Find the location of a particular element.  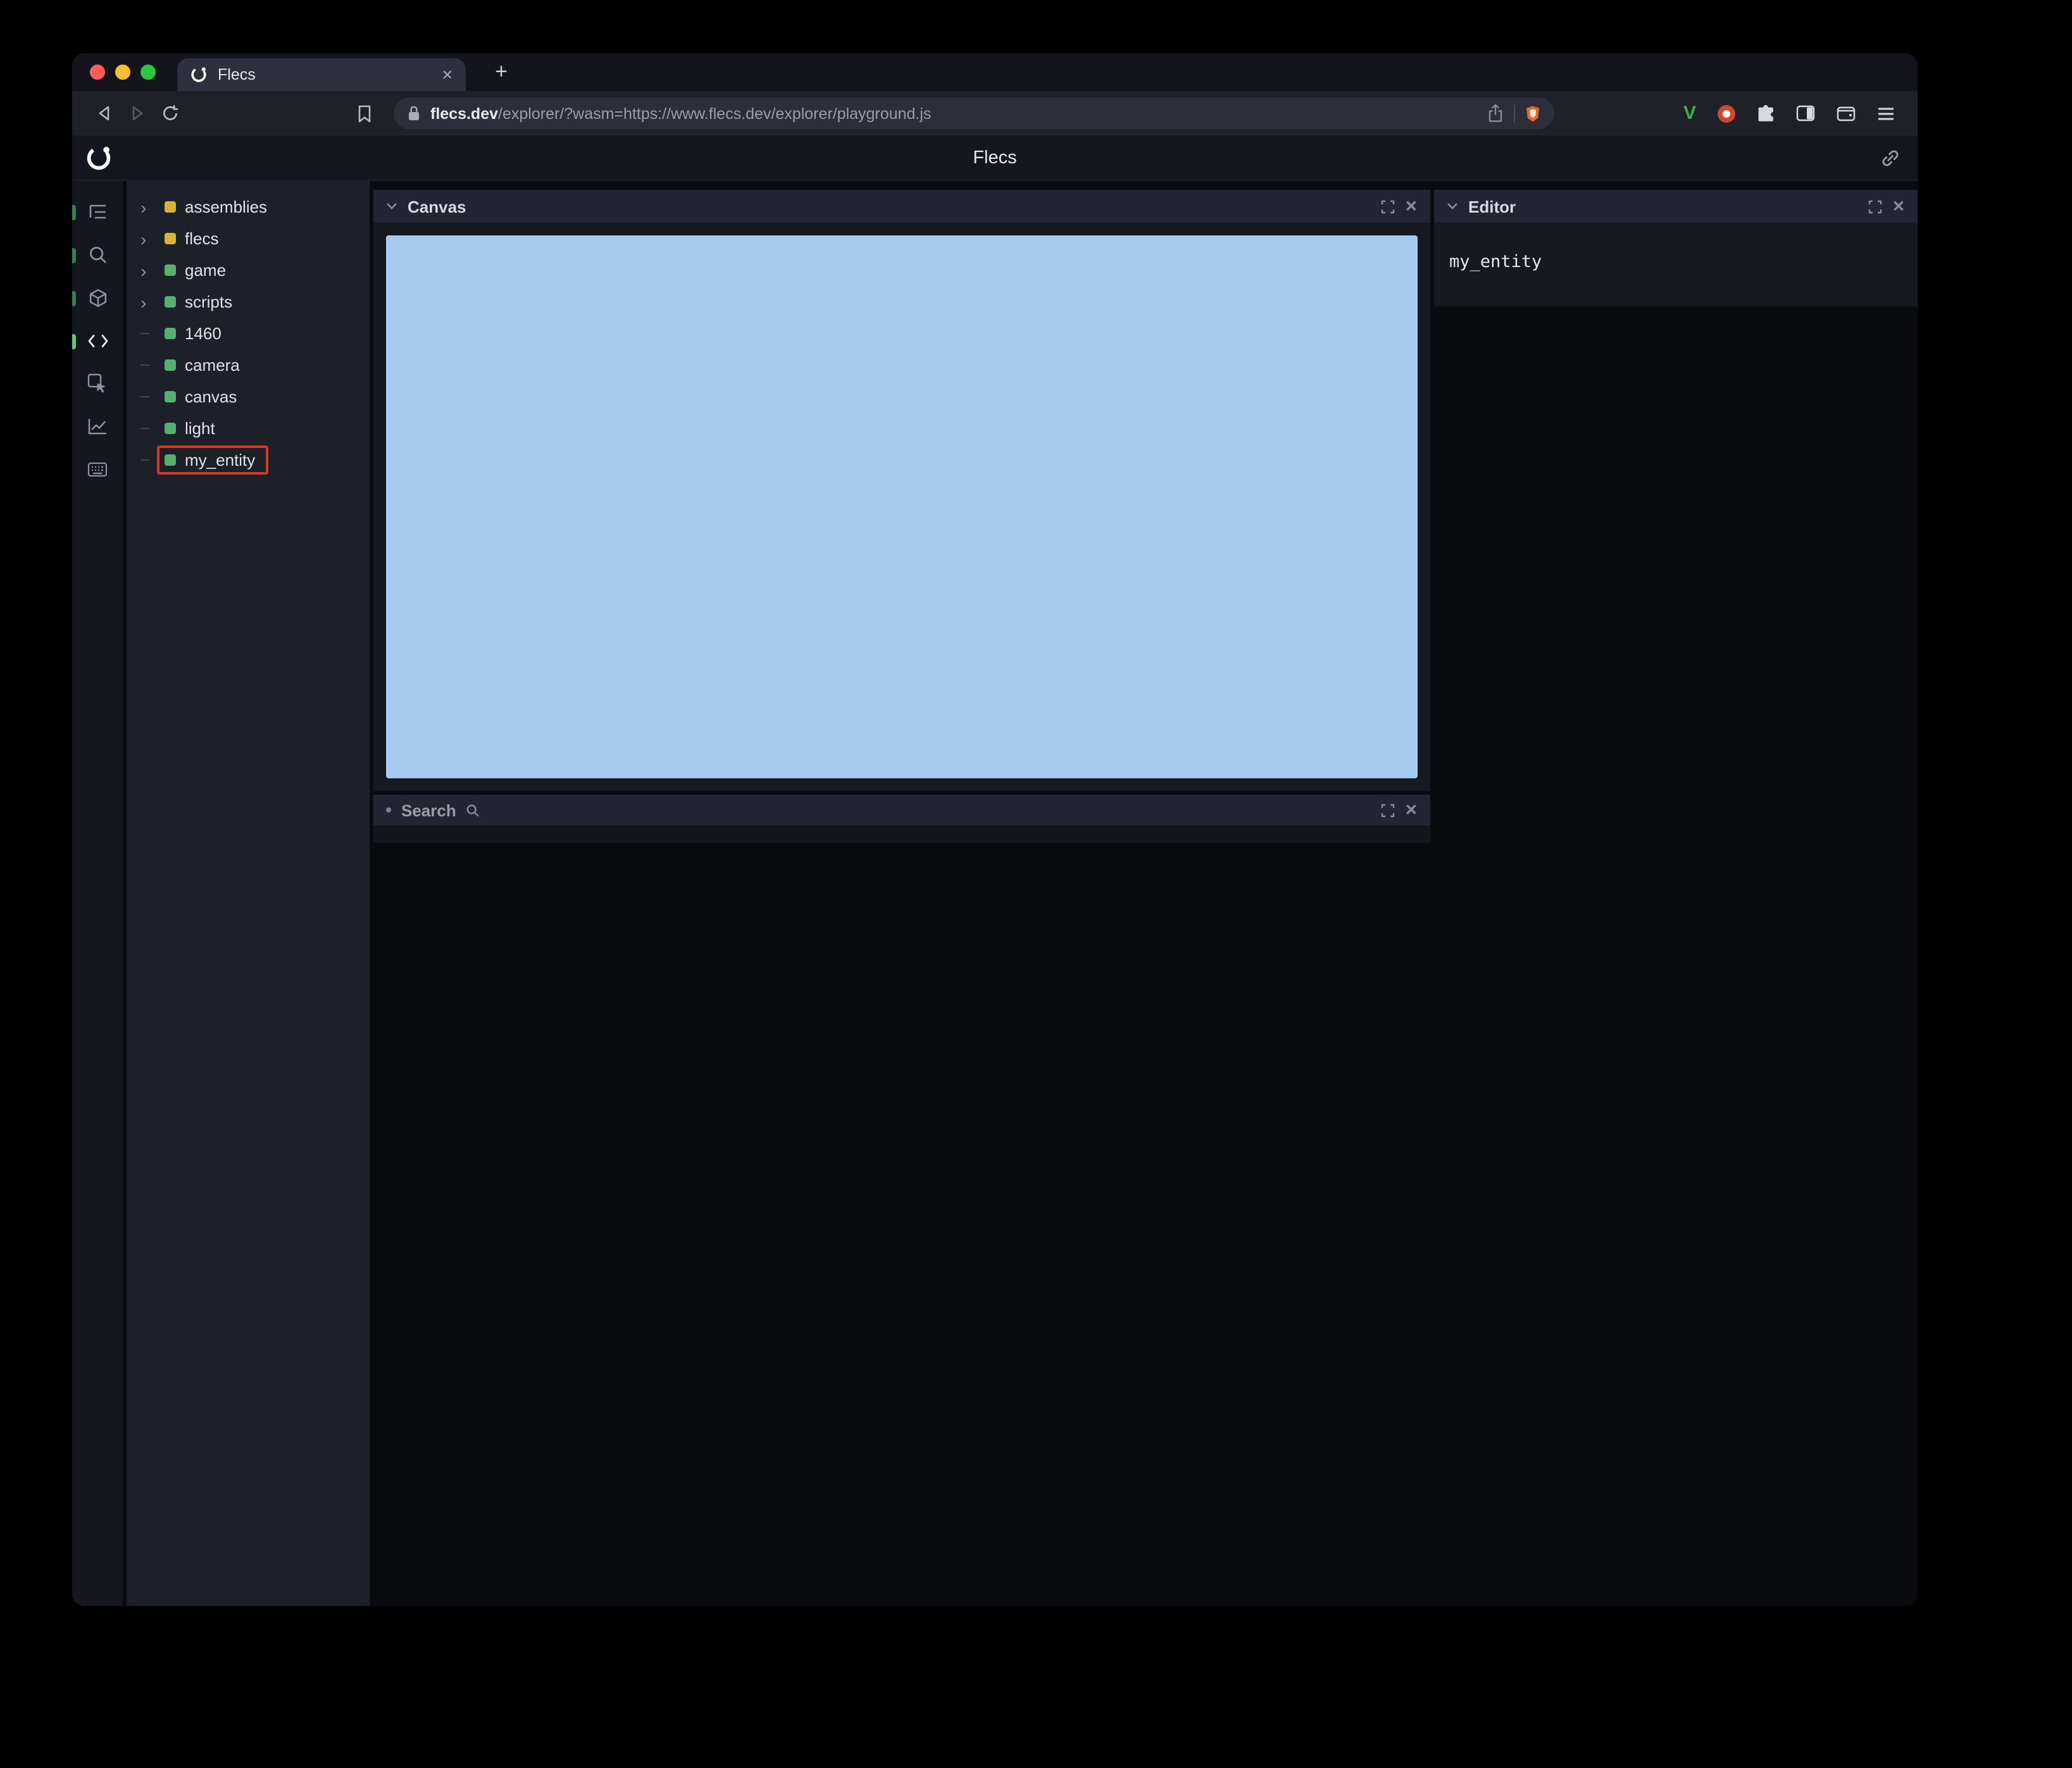

tree-item-content: scripts is located at coordinates (201, 301).